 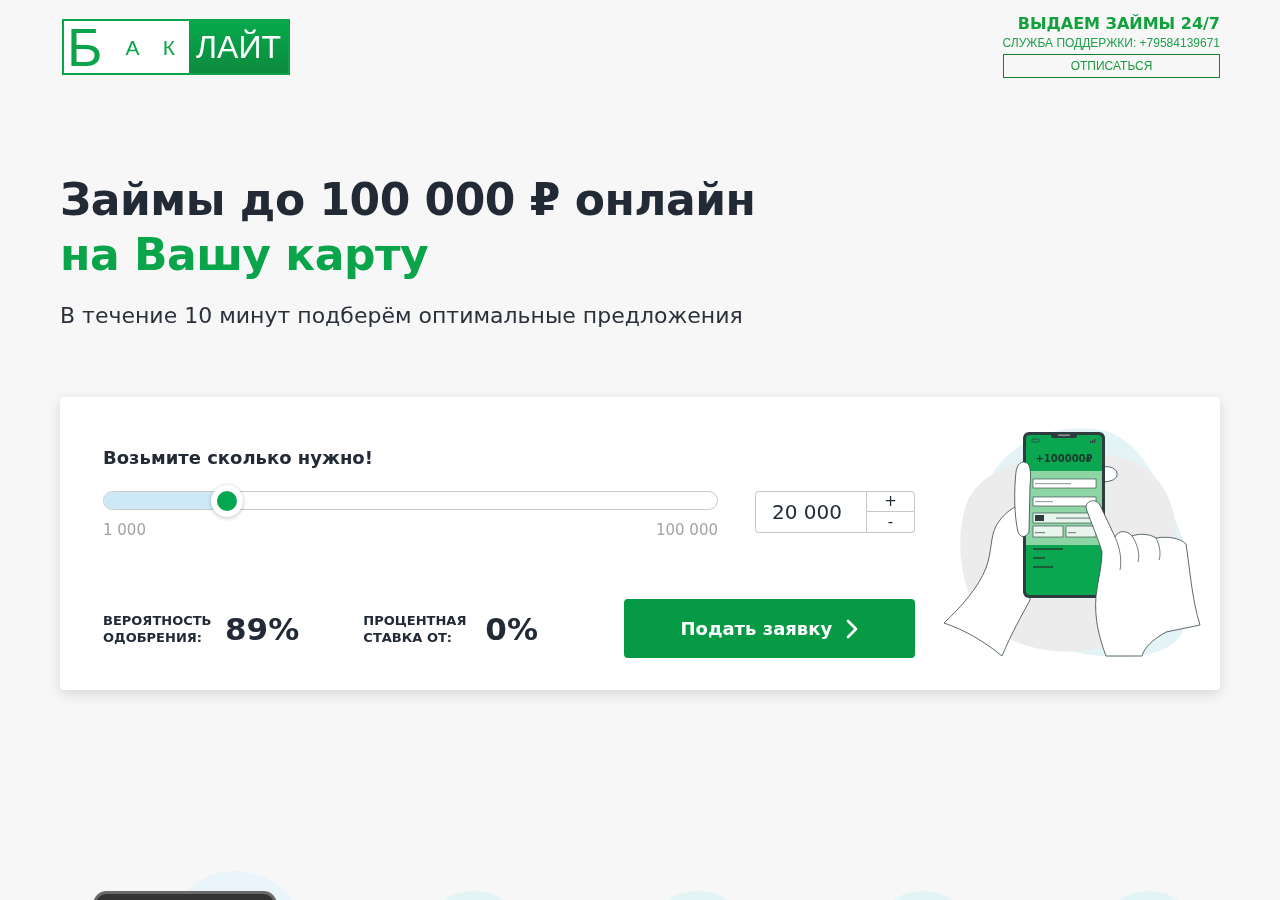 What do you see at coordinates (408, 200) in the screenshot?
I see `hero-title: Займы до 100 000 ₽ онлайн` at bounding box center [408, 200].